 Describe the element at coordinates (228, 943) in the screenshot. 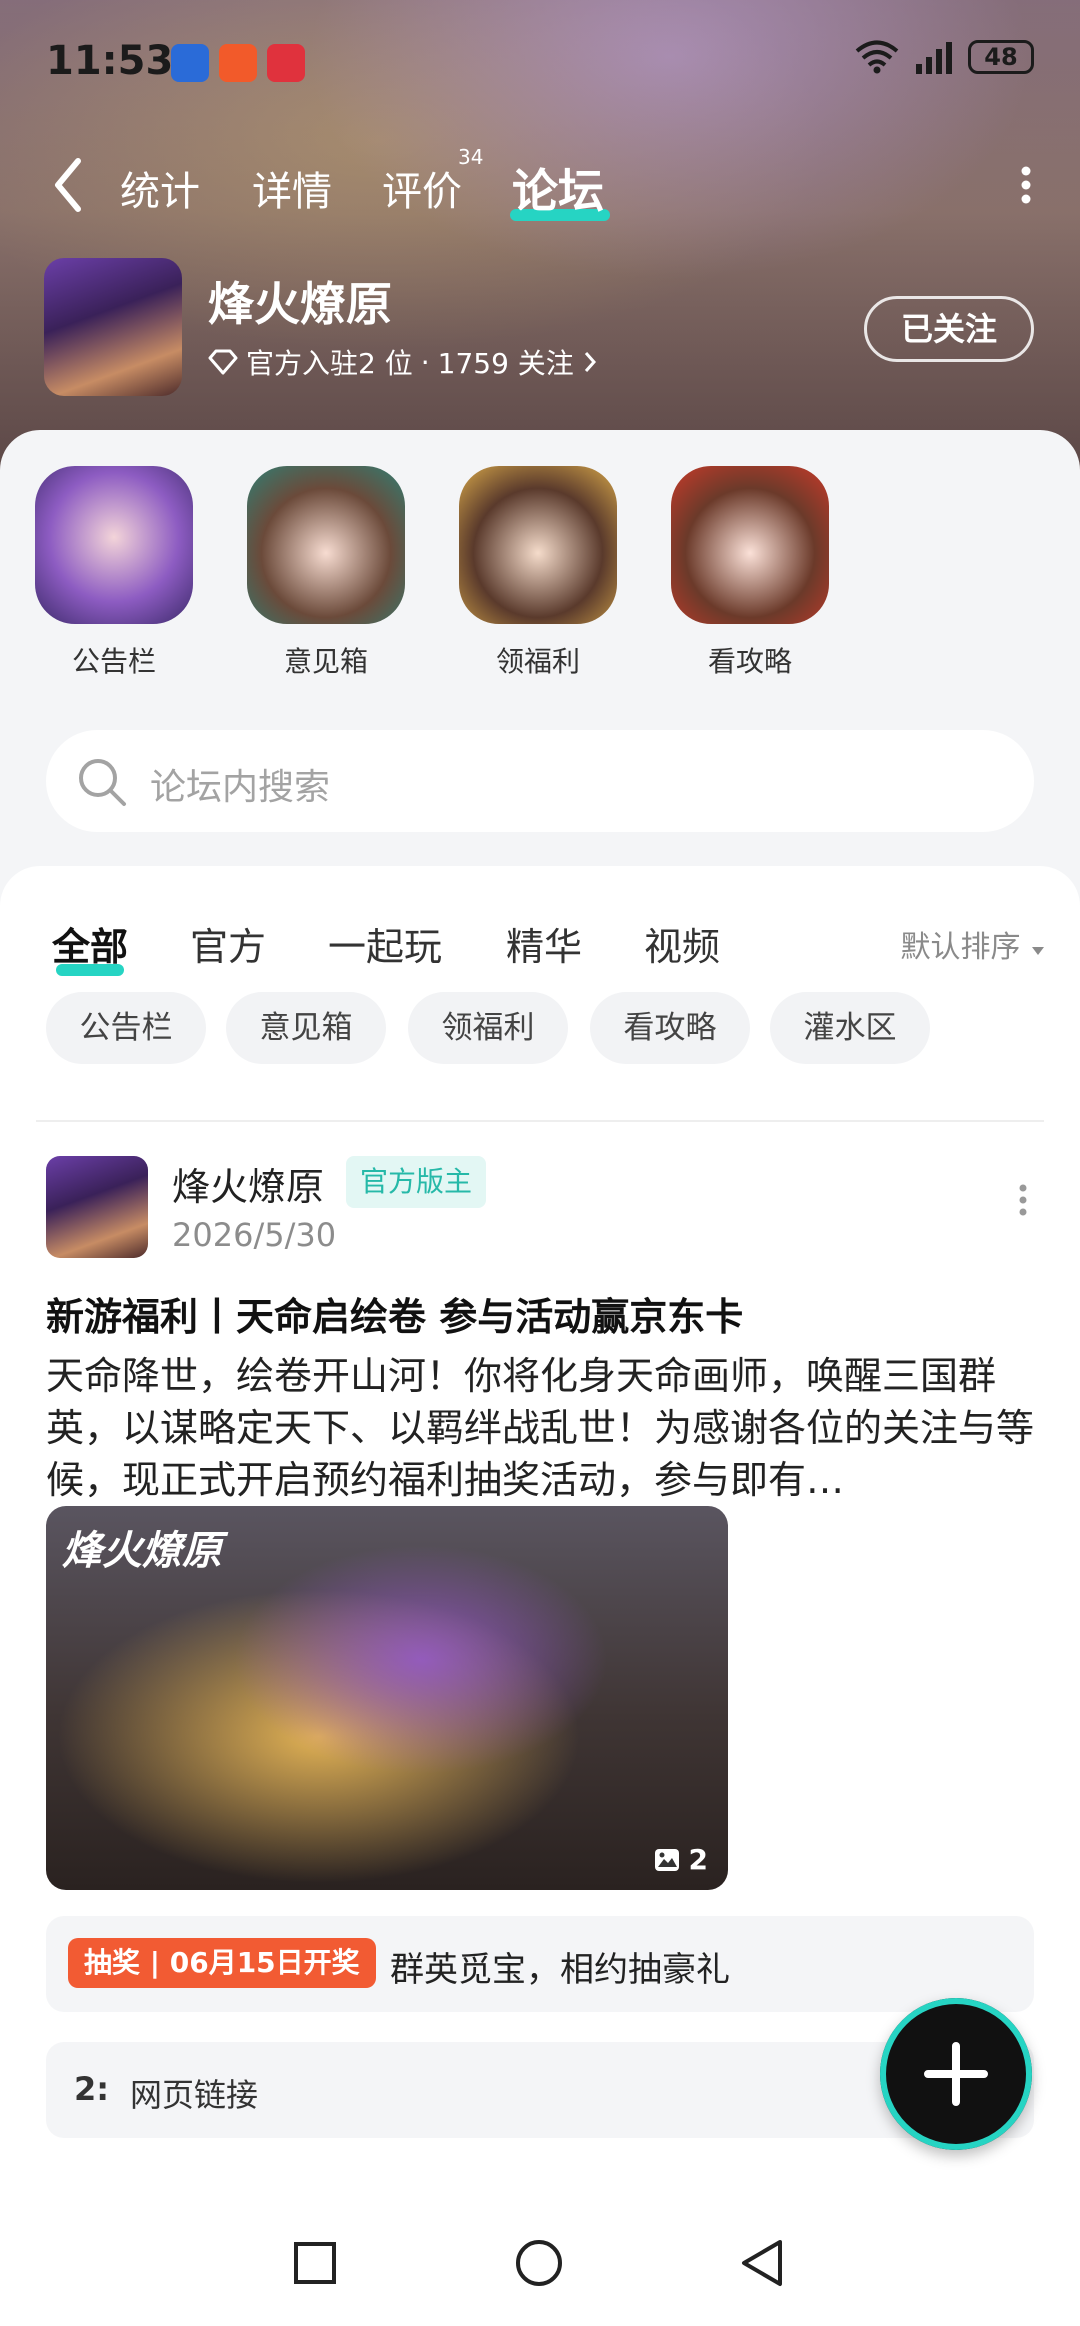

I see `filter-tab-official: 官方` at that location.